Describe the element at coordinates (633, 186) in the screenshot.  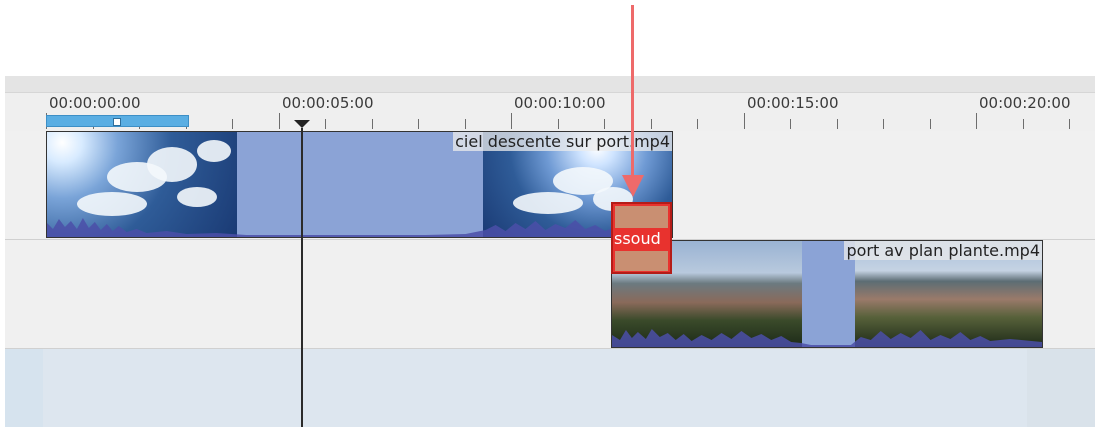
I see `annotation-arrow-head` at that location.